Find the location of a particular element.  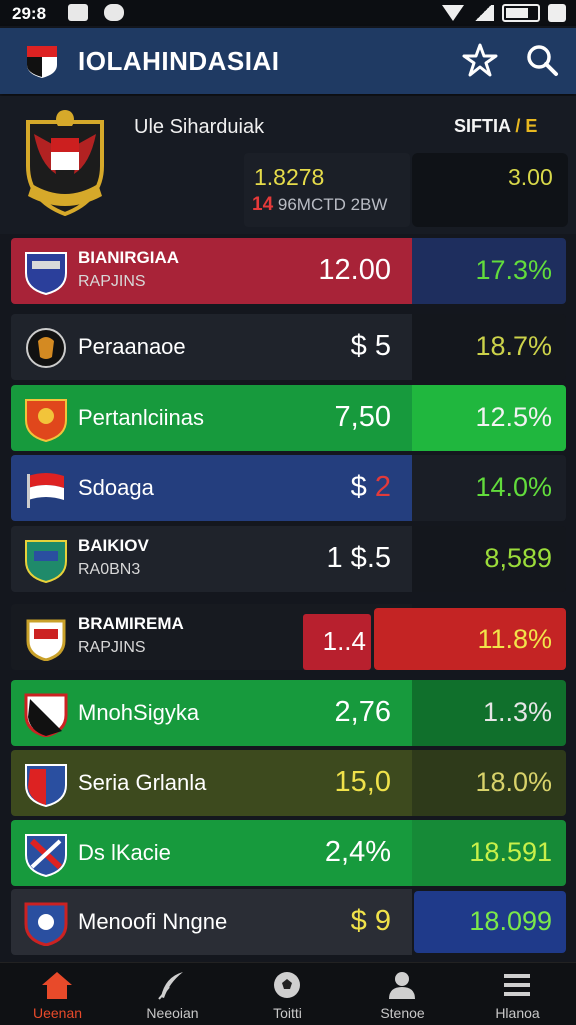

nav-item-match: Toitti is located at coordinates (287, 994).